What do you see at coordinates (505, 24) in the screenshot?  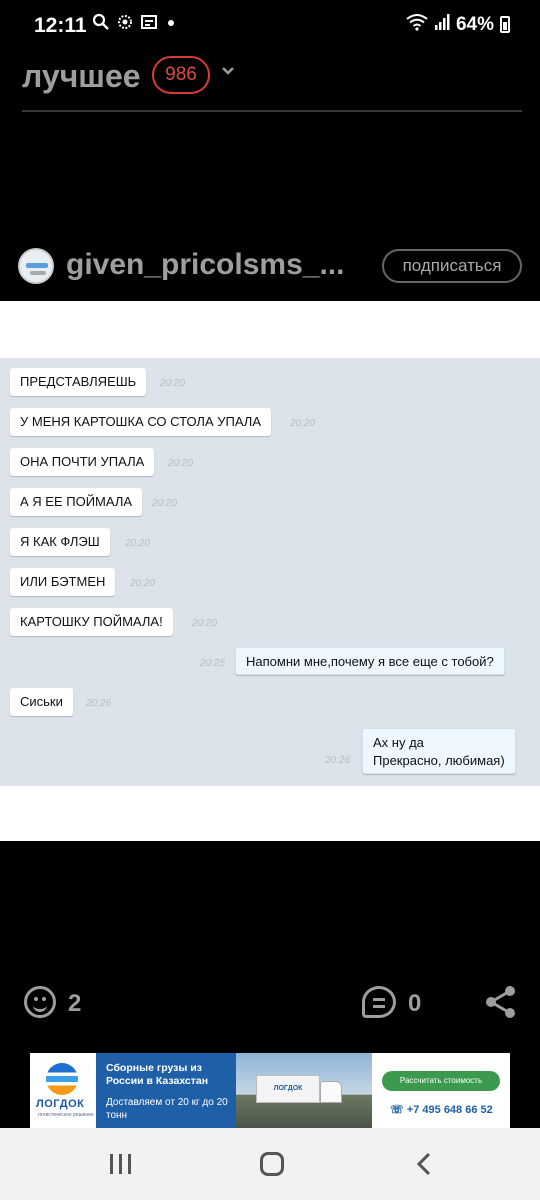 I see `battery-icon` at bounding box center [505, 24].